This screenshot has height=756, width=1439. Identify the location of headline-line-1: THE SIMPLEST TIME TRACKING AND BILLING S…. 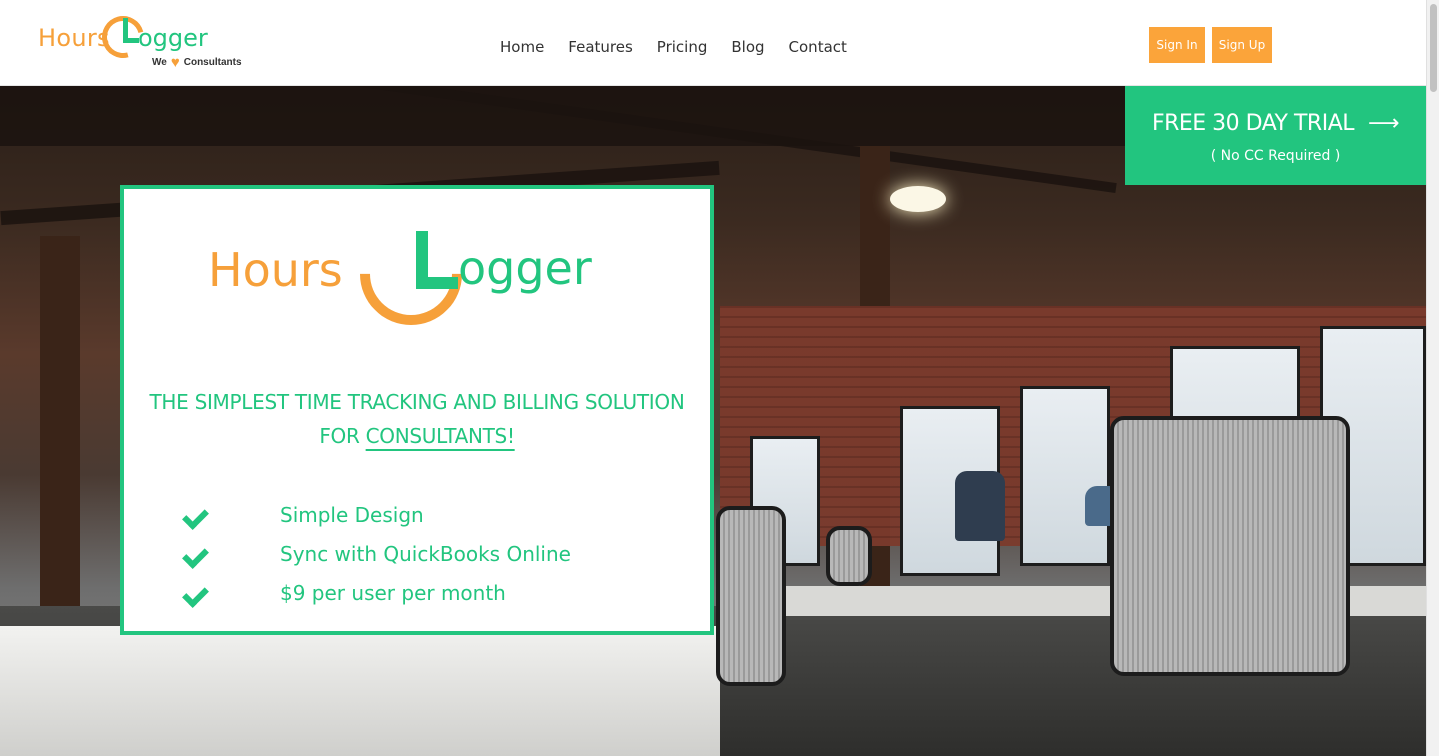
(417, 402).